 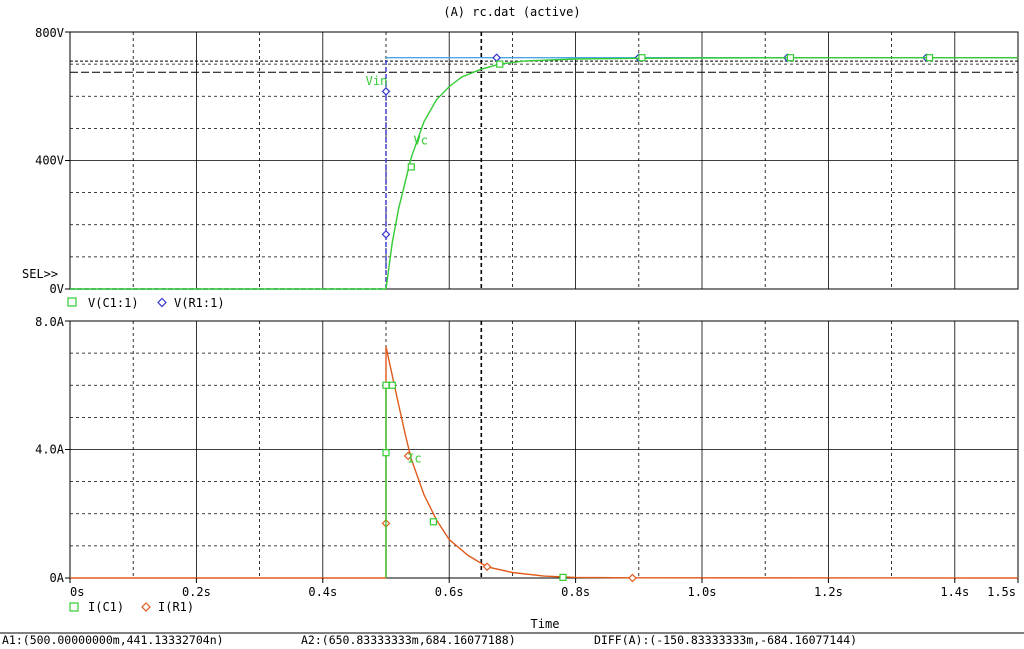 I want to click on cursor-a2-readout: A2:(650.83333333m,684.16077188), so click(x=408, y=640).